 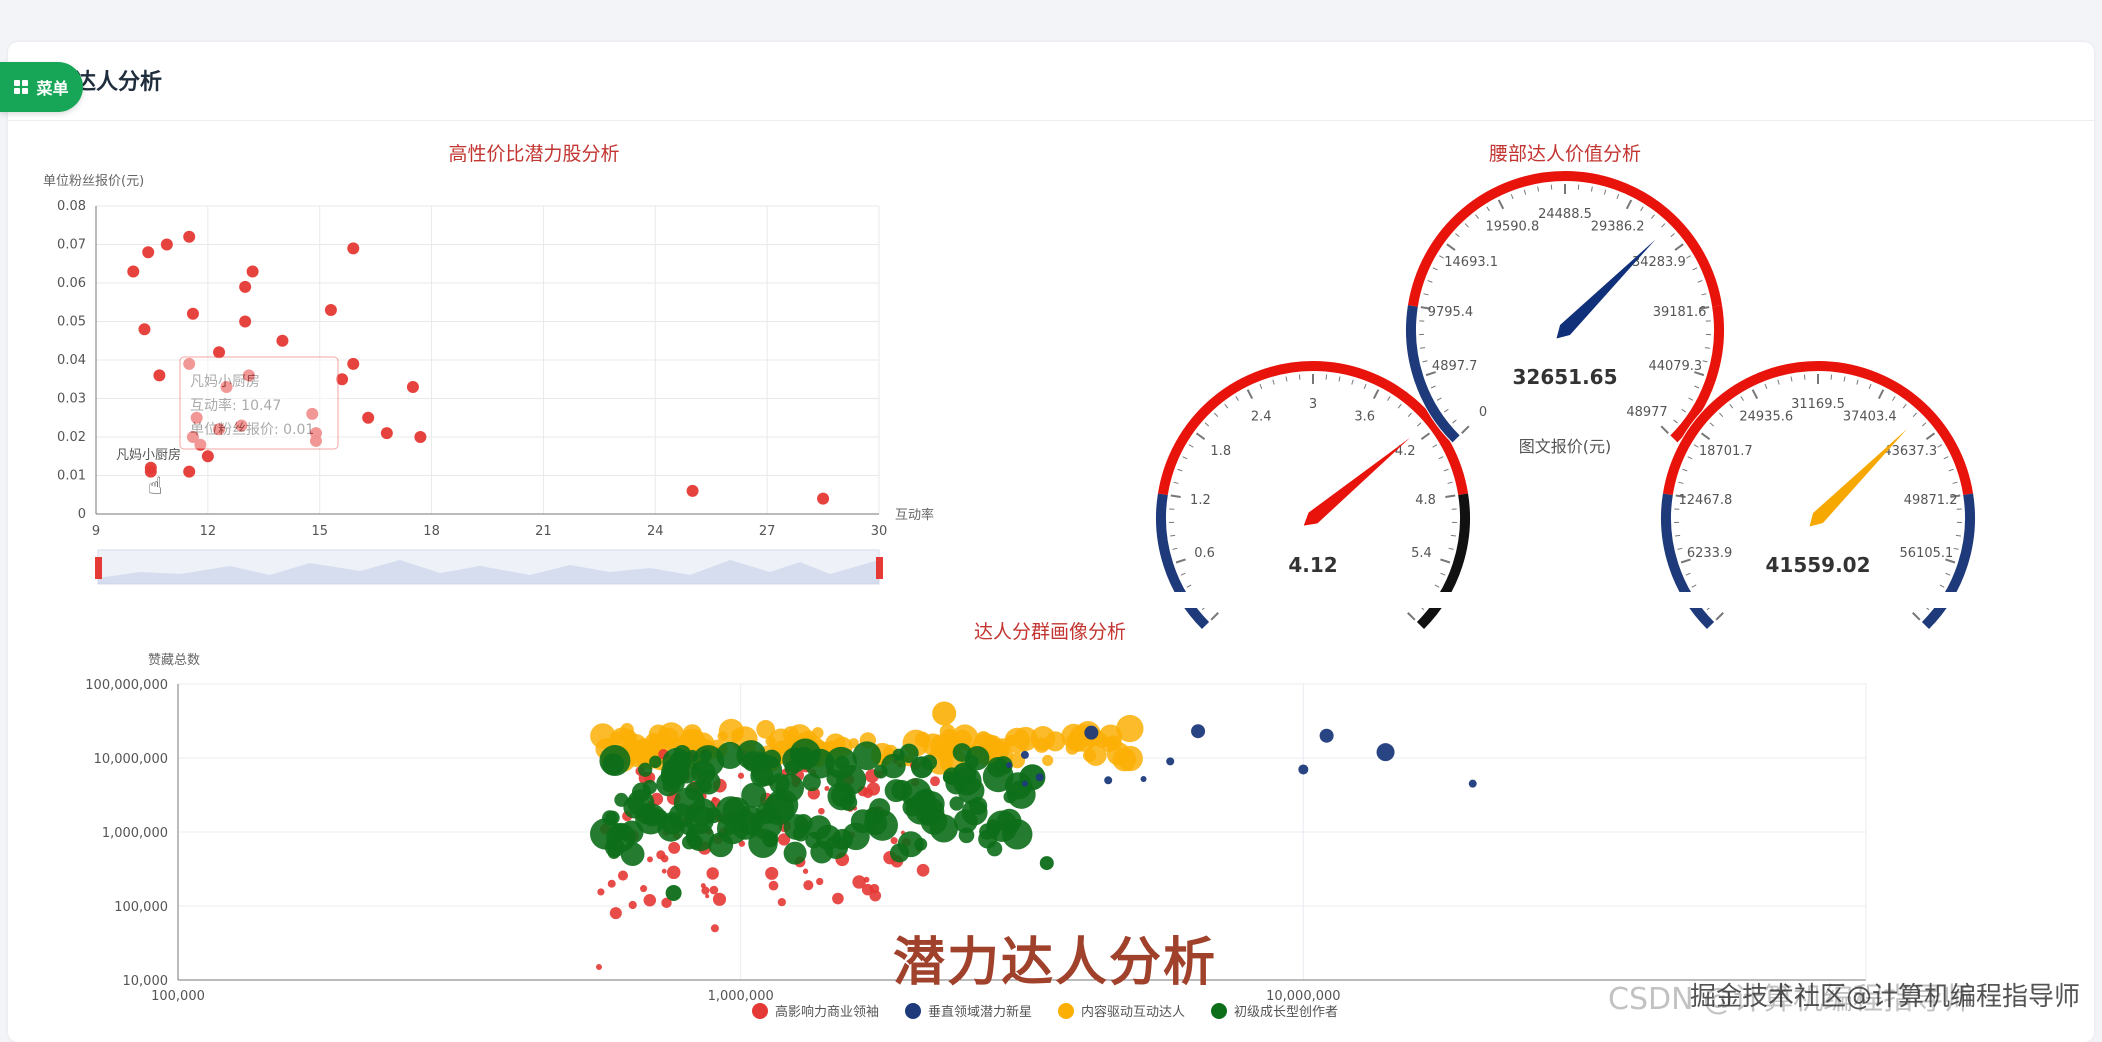 I want to click on legend-label: 初级成长型创作者, so click(x=1286, y=1012).